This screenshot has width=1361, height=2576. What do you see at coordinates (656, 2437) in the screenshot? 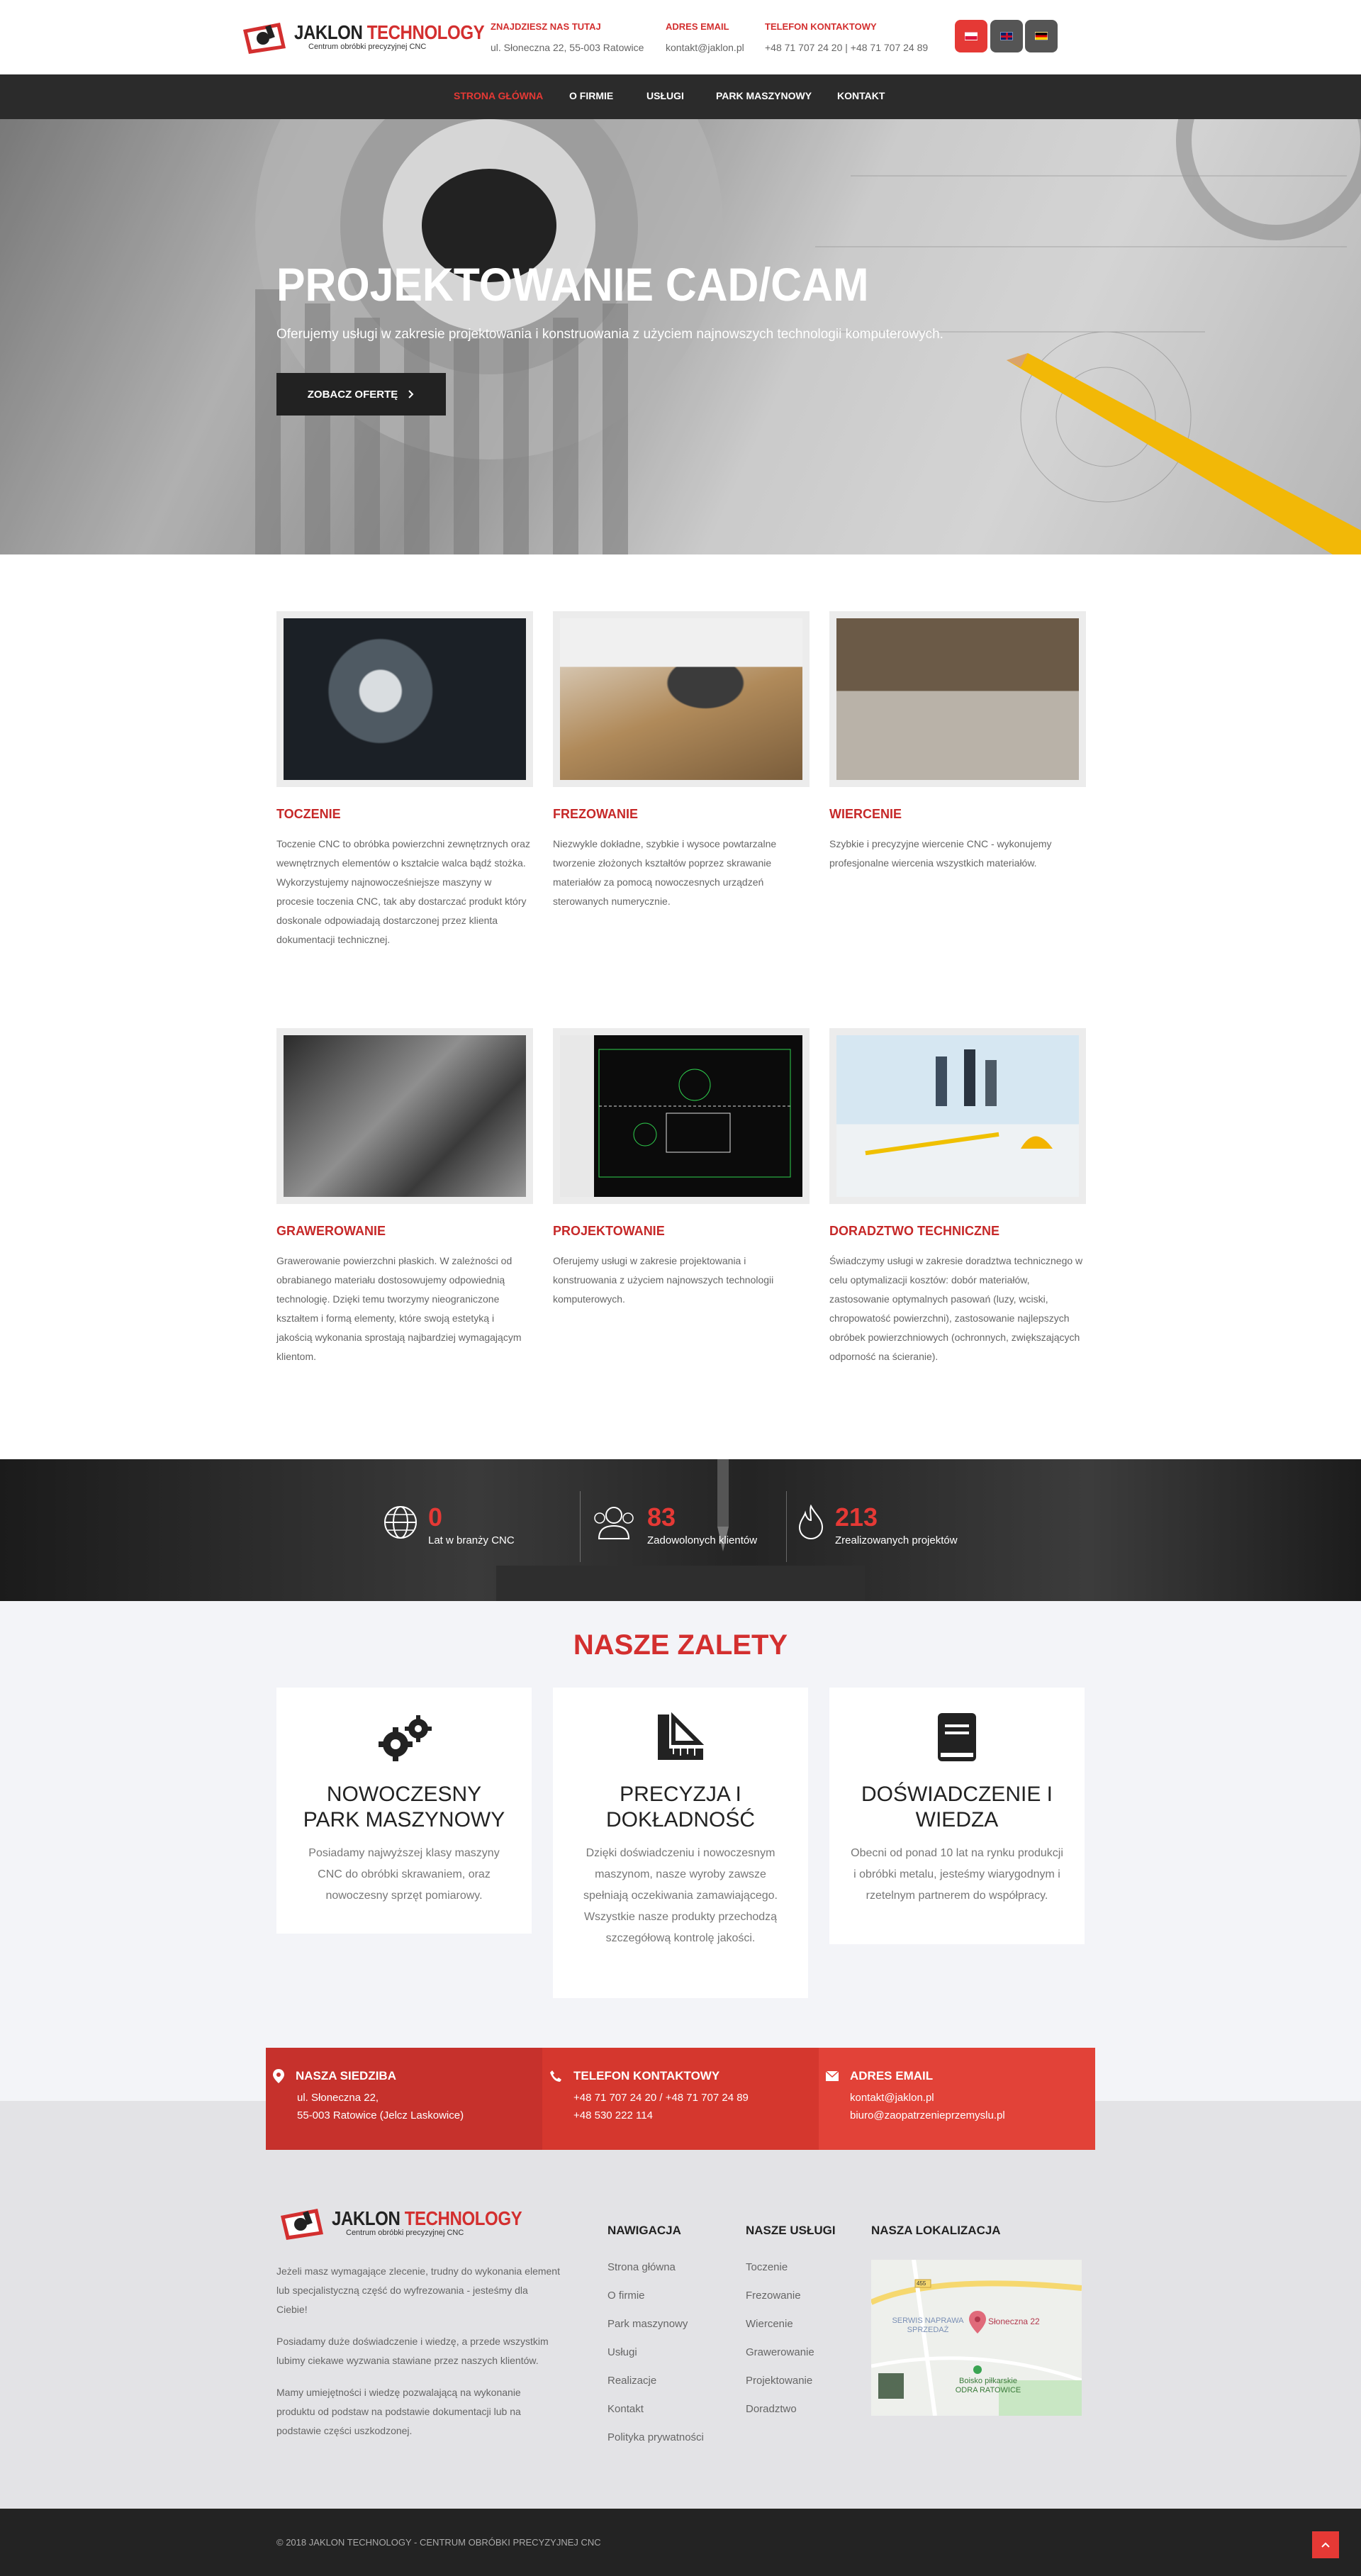
I see `footer-link-privacy: Polityka prywatności` at bounding box center [656, 2437].